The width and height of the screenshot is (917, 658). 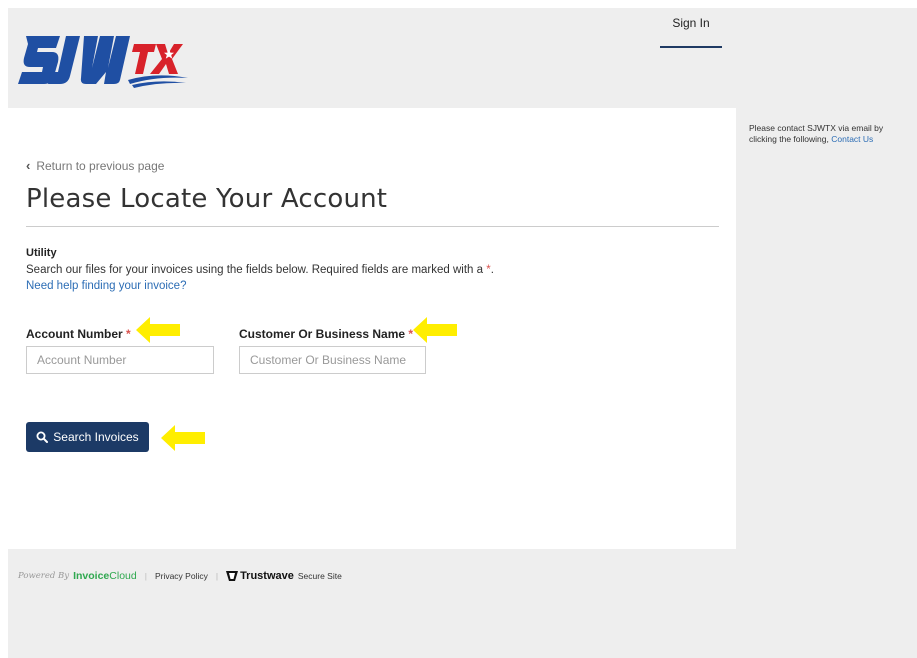 What do you see at coordinates (372, 226) in the screenshot?
I see `title-divider` at bounding box center [372, 226].